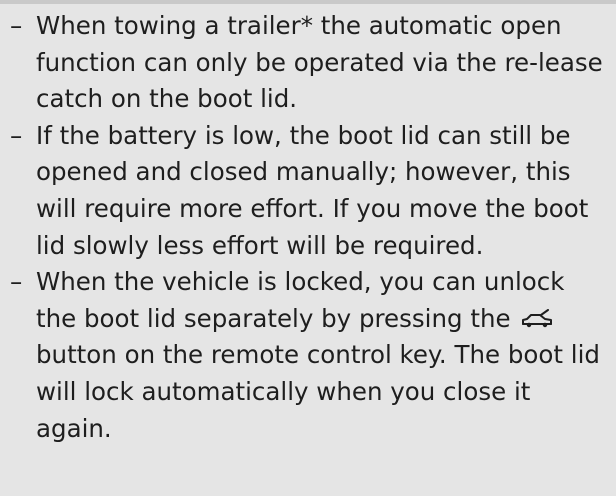 The width and height of the screenshot is (616, 496). I want to click on boot-open-car-icon, so click(537, 318).